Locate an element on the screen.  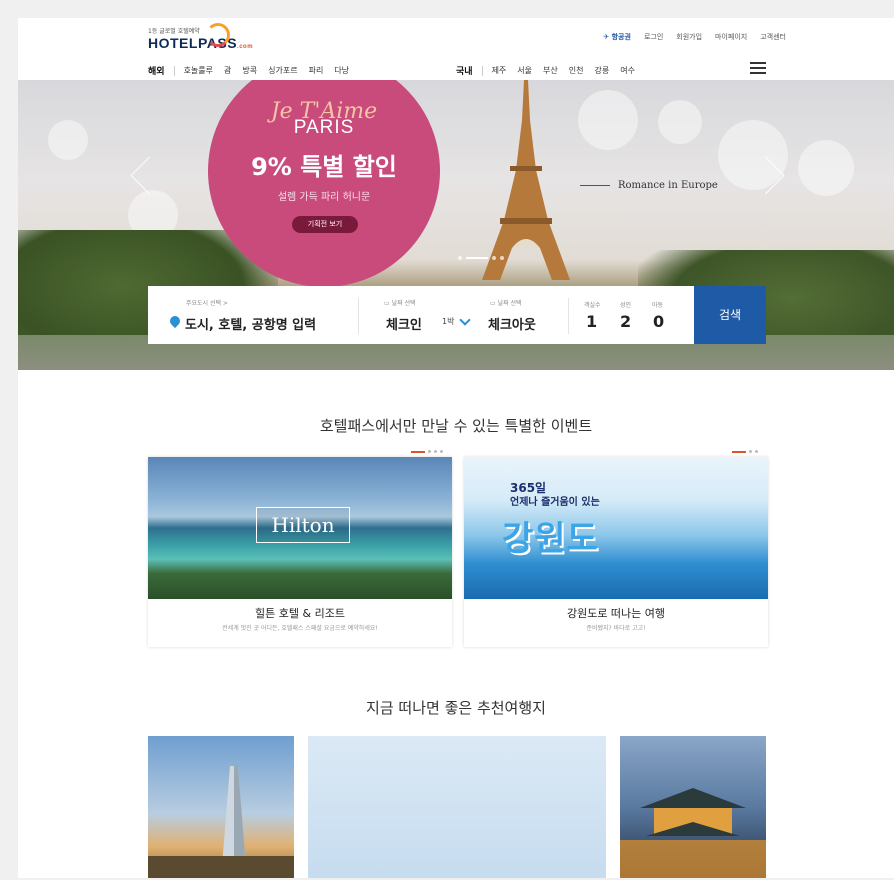
menu-icon is located at coordinates (758, 68).